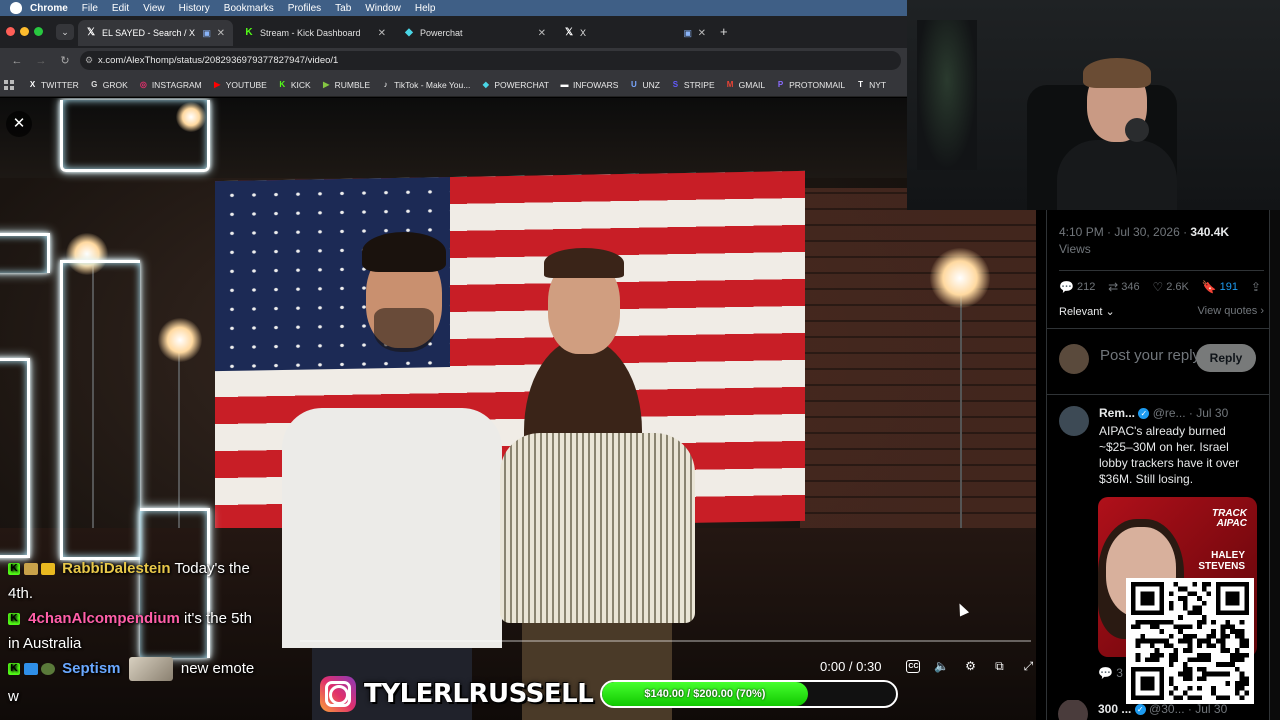 The height and width of the screenshot is (720, 1280). What do you see at coordinates (999, 666) in the screenshot?
I see `picture-in-picture-icon: ⧉` at bounding box center [999, 666].